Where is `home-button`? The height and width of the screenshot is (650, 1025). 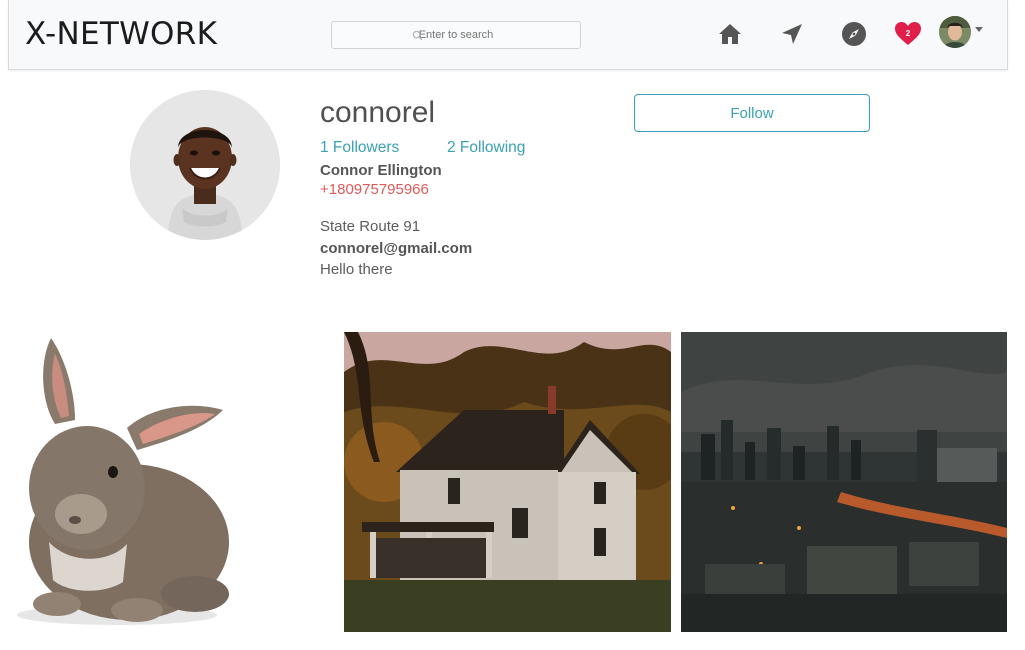 home-button is located at coordinates (730, 34).